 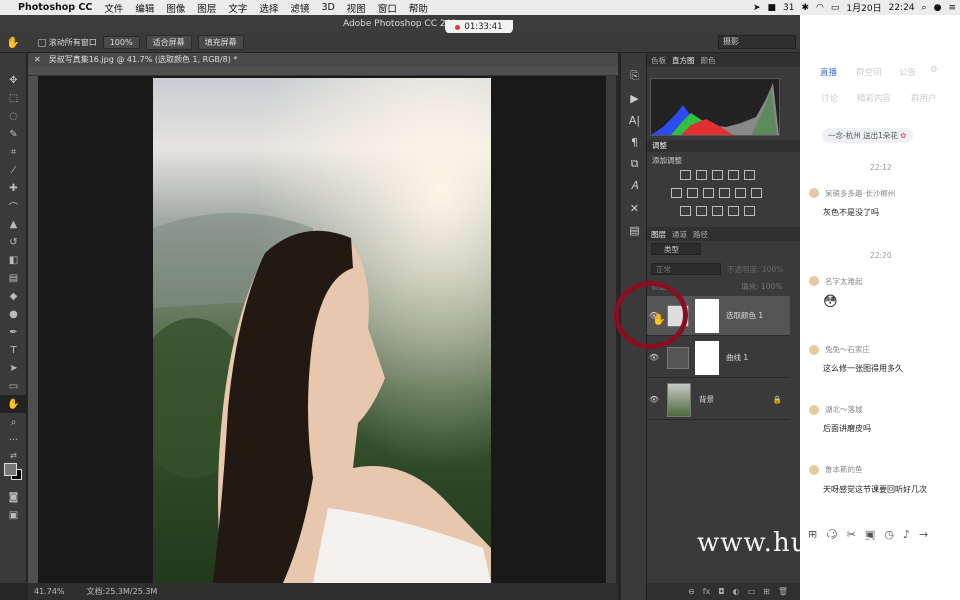 What do you see at coordinates (701, 211) in the screenshot?
I see `posterize-icon` at bounding box center [701, 211].